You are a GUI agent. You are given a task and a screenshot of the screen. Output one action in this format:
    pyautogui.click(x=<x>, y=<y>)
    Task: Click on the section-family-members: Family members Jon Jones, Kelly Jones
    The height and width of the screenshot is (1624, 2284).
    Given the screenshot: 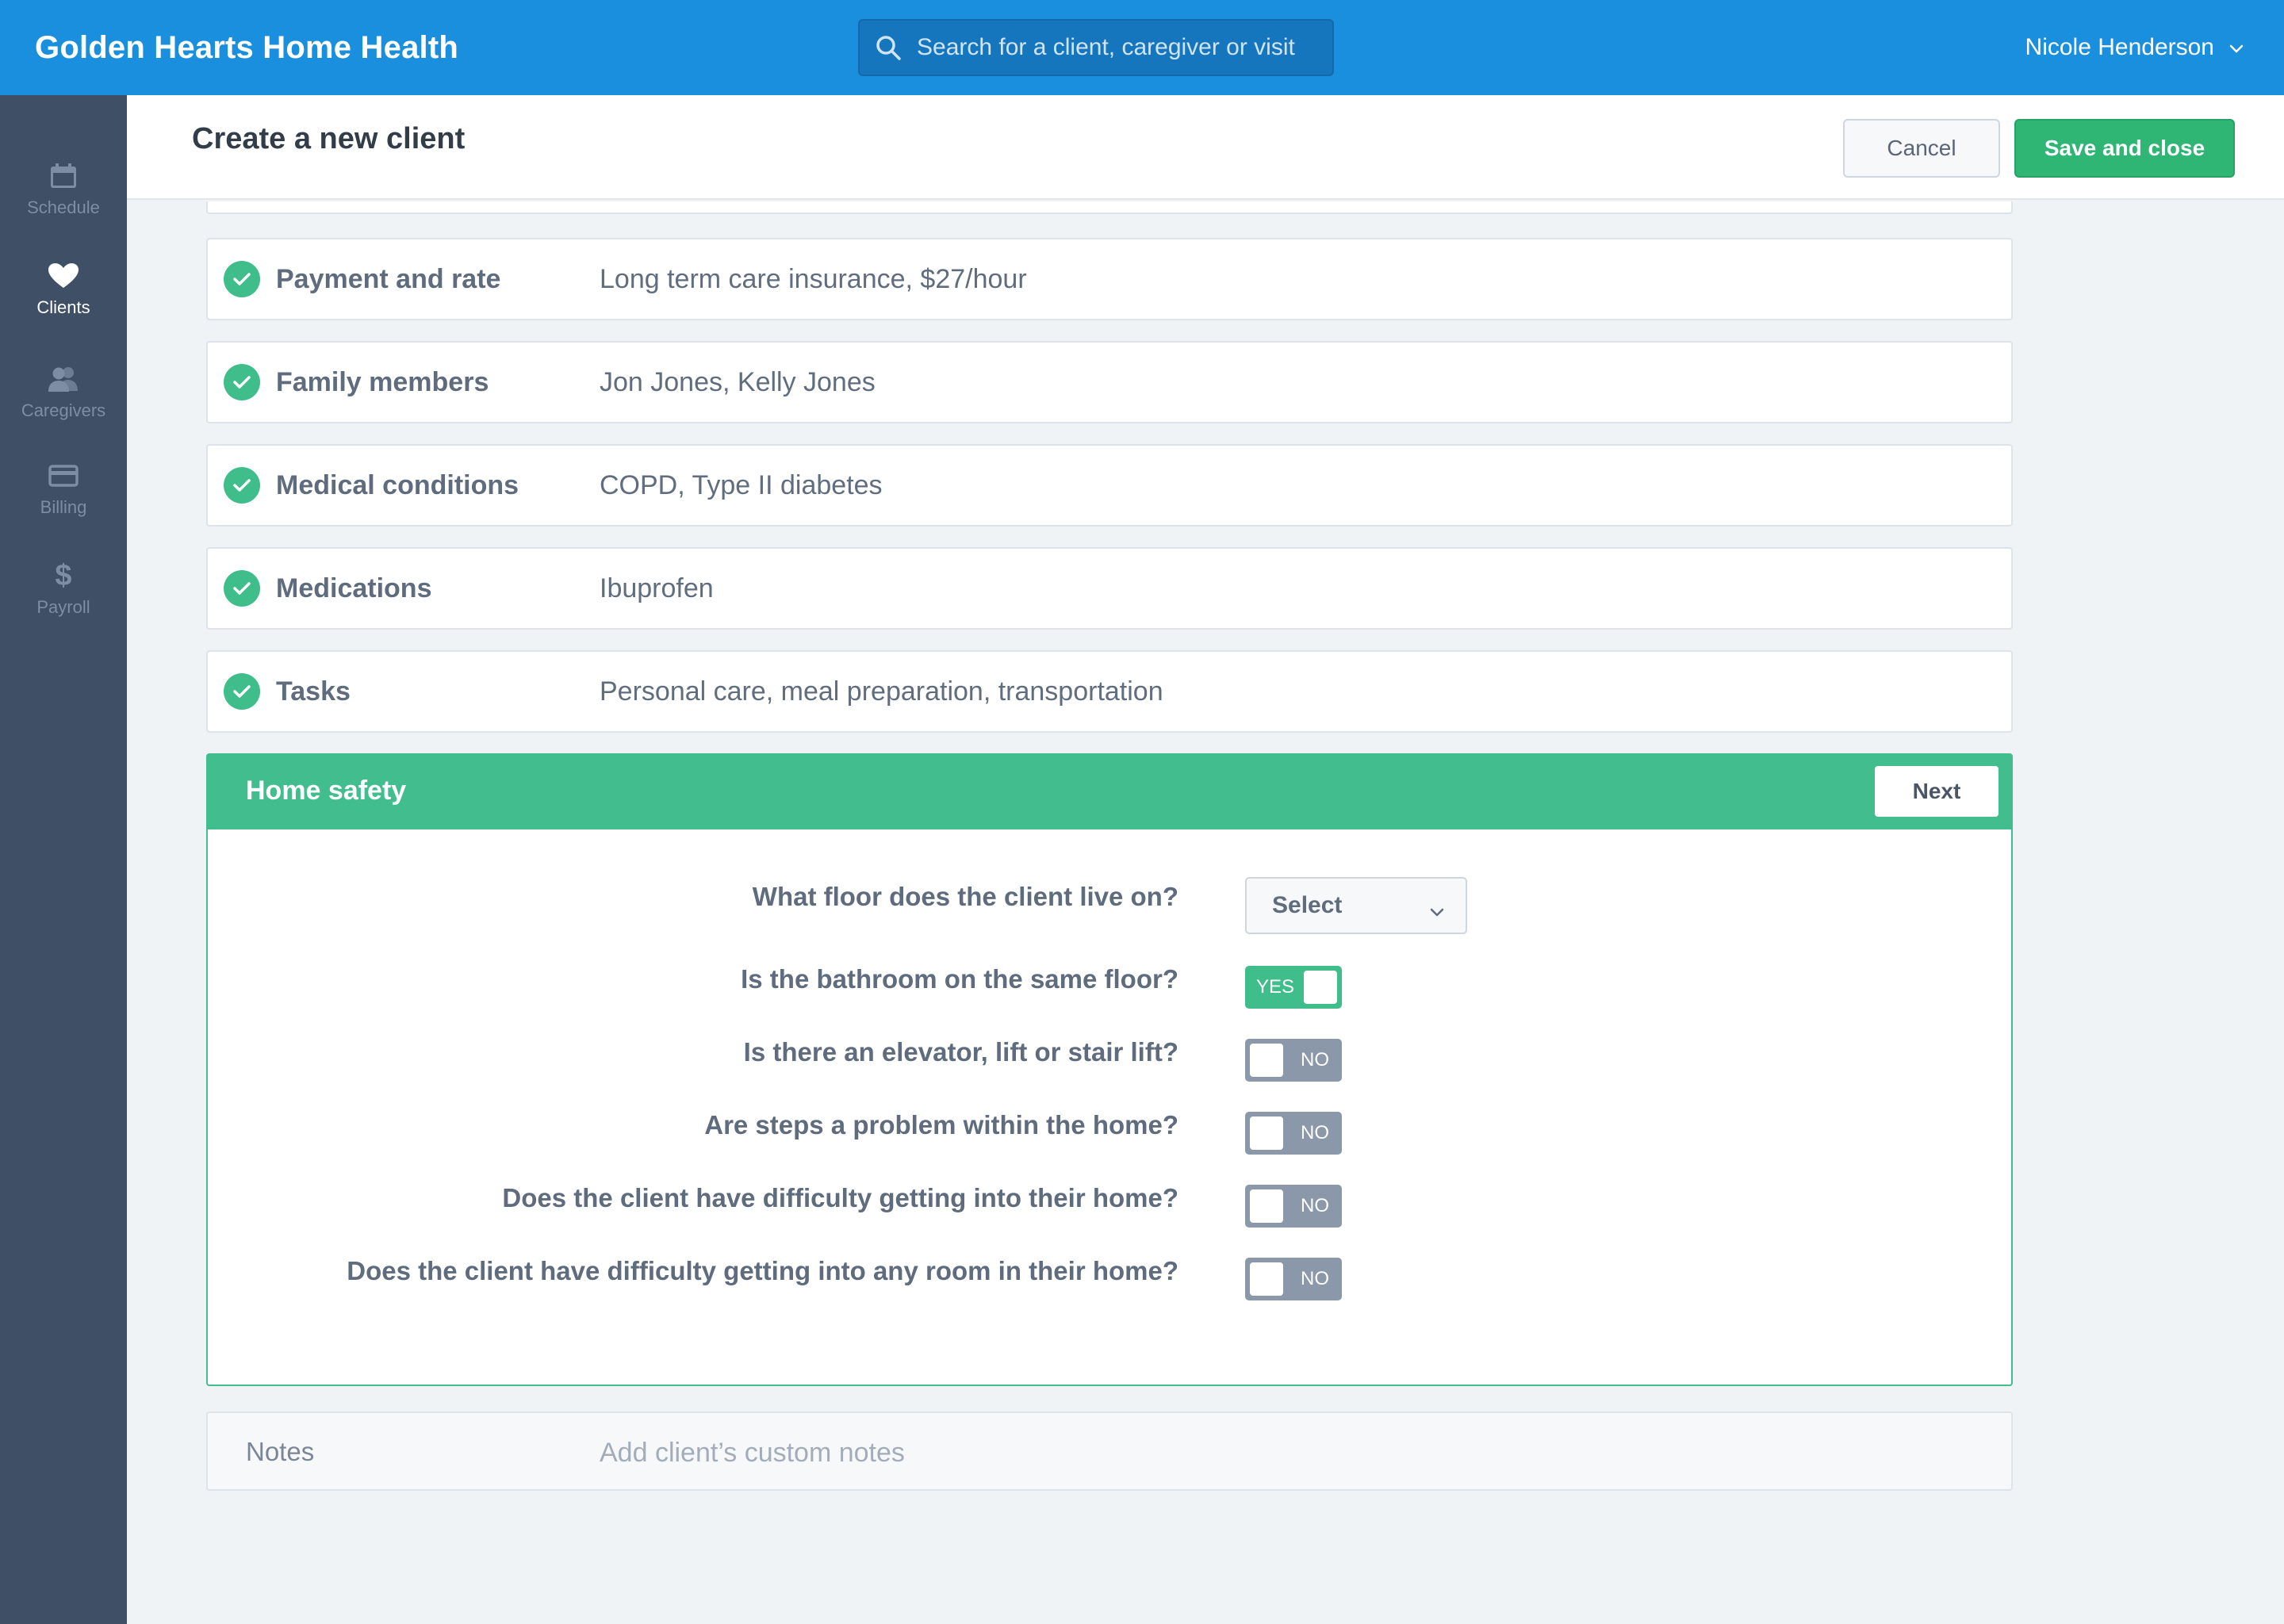 What is the action you would take?
    pyautogui.click(x=1109, y=382)
    